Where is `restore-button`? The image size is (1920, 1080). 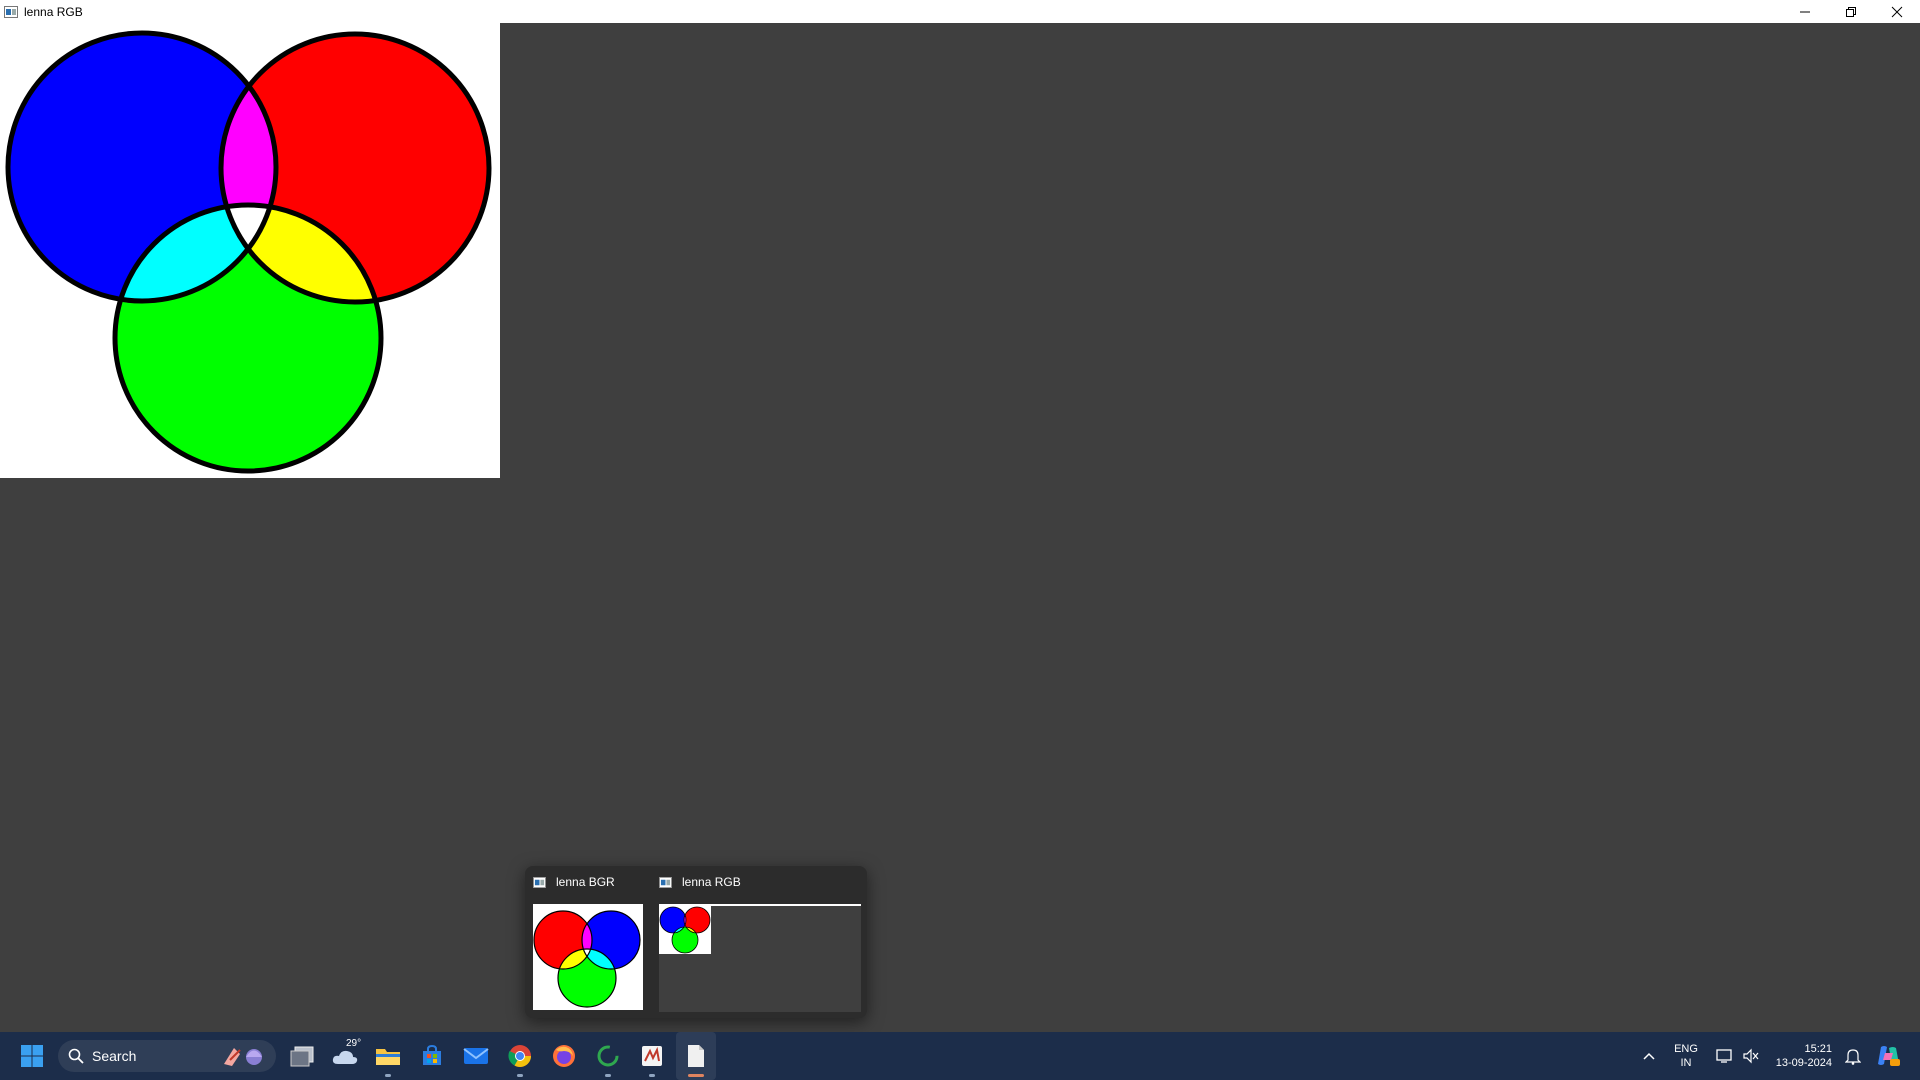
restore-button is located at coordinates (1851, 11).